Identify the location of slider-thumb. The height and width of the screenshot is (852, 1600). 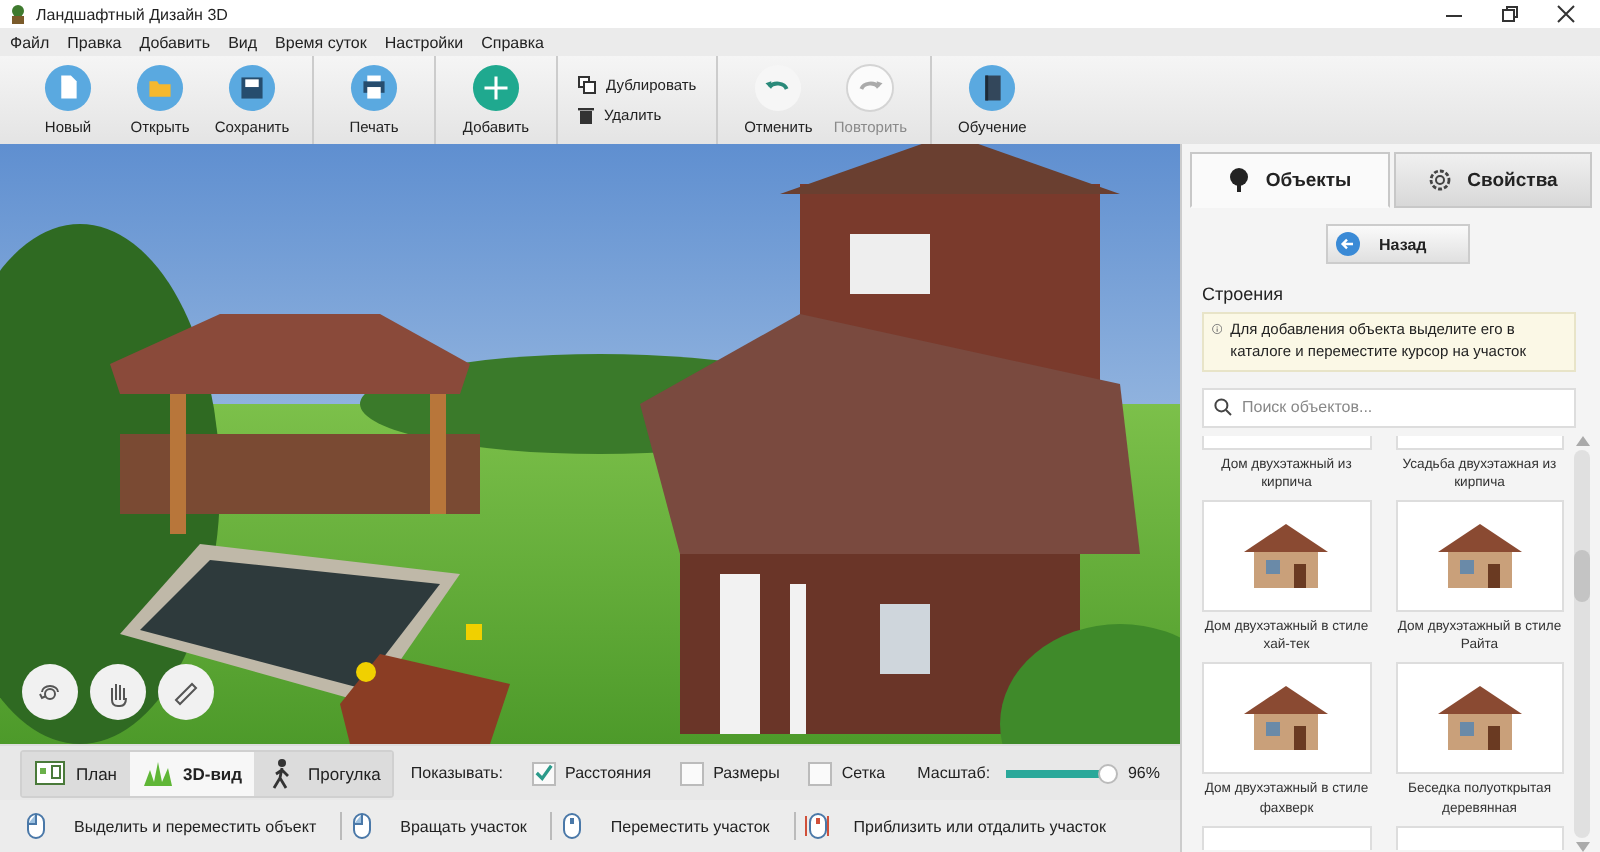
(1107, 773).